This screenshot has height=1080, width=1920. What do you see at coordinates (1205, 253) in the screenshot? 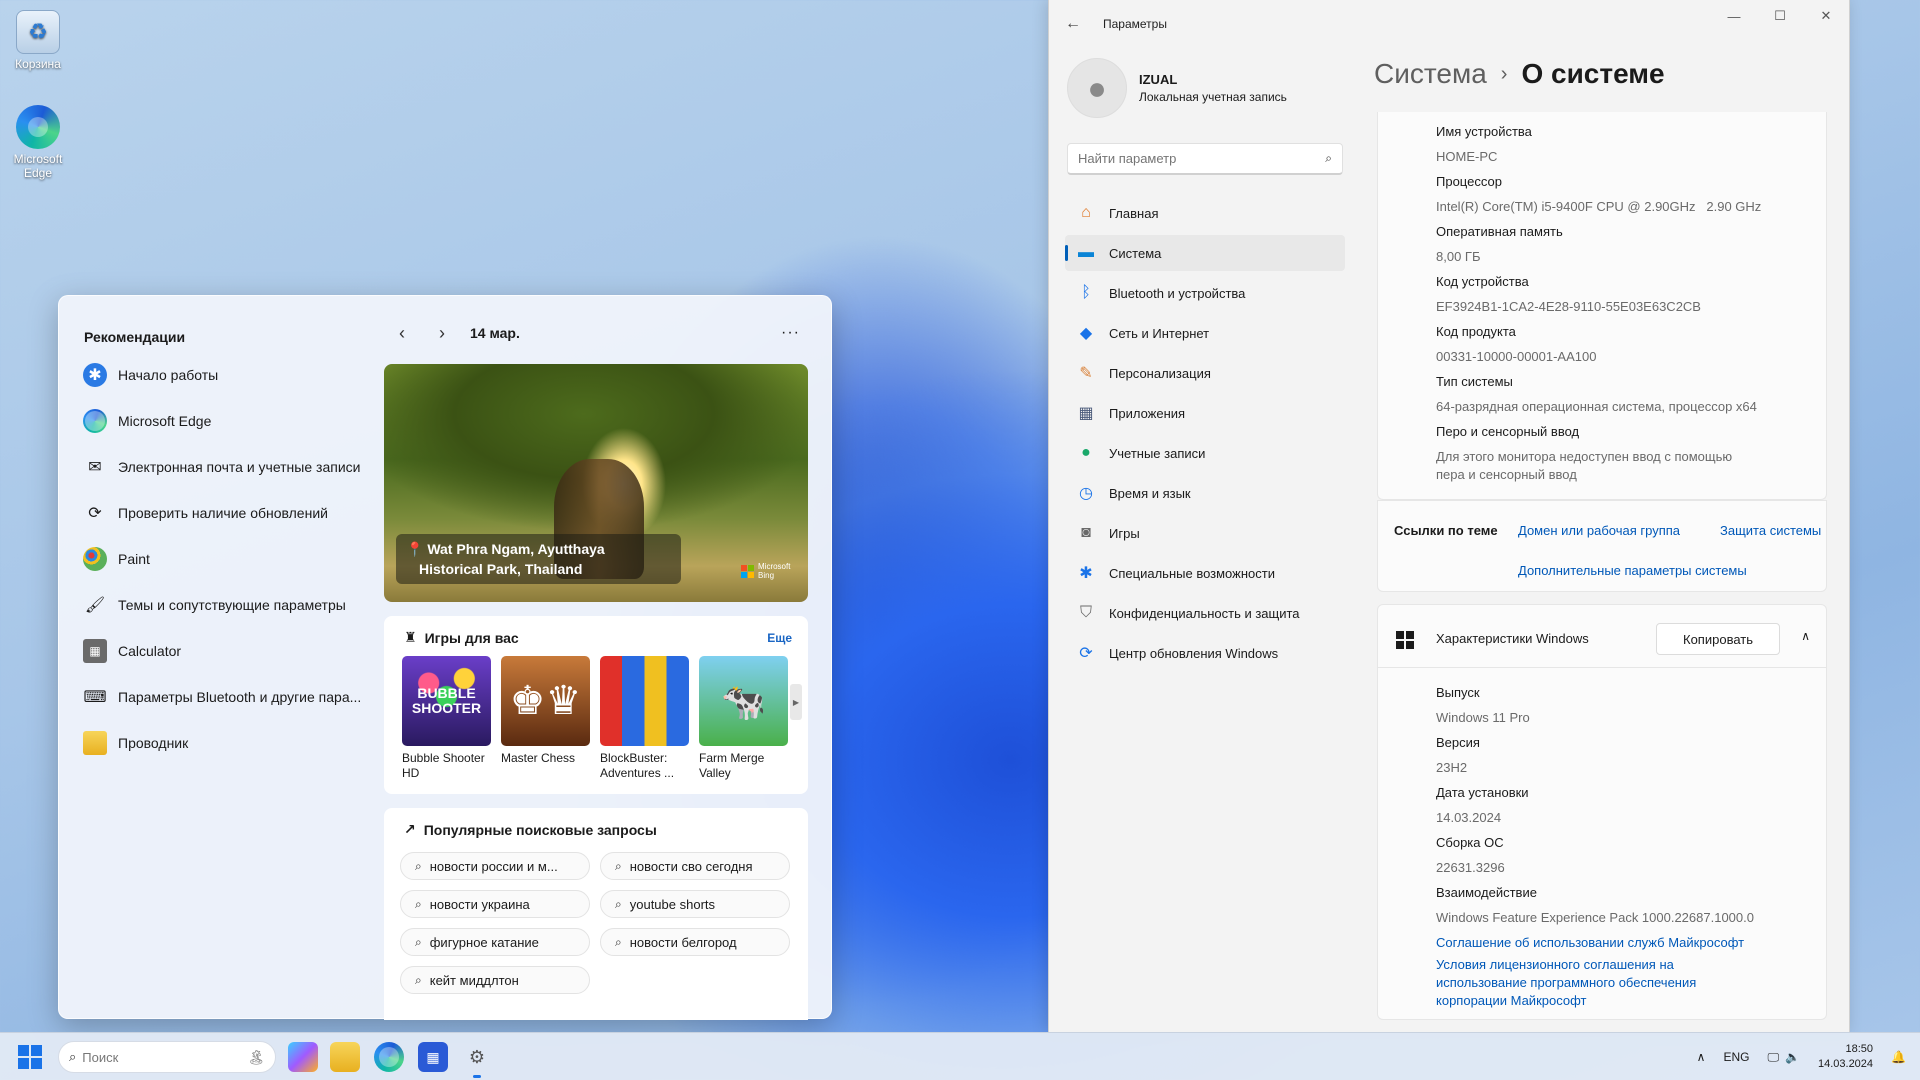
I see `nav-item-system: ▬ Система` at bounding box center [1205, 253].